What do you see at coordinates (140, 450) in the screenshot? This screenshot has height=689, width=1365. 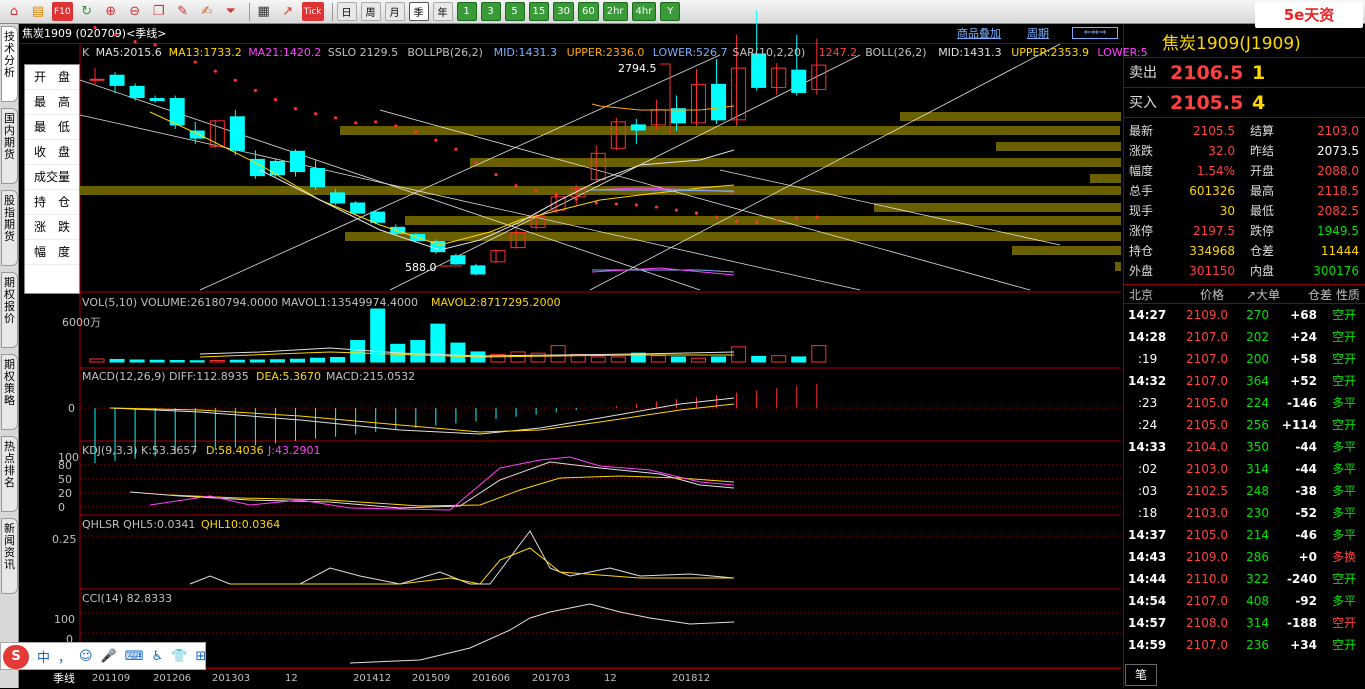 I see `kdj-indicator-label: KDJ(9,3,3) K:53.3657` at bounding box center [140, 450].